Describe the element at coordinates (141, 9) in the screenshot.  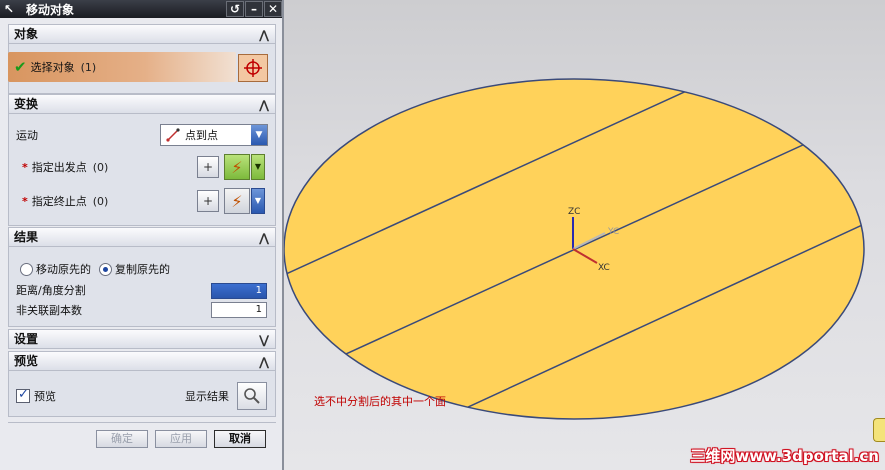
I see `dialog-titlebar: ↖ 移动对象 ↺ – ✕` at that location.